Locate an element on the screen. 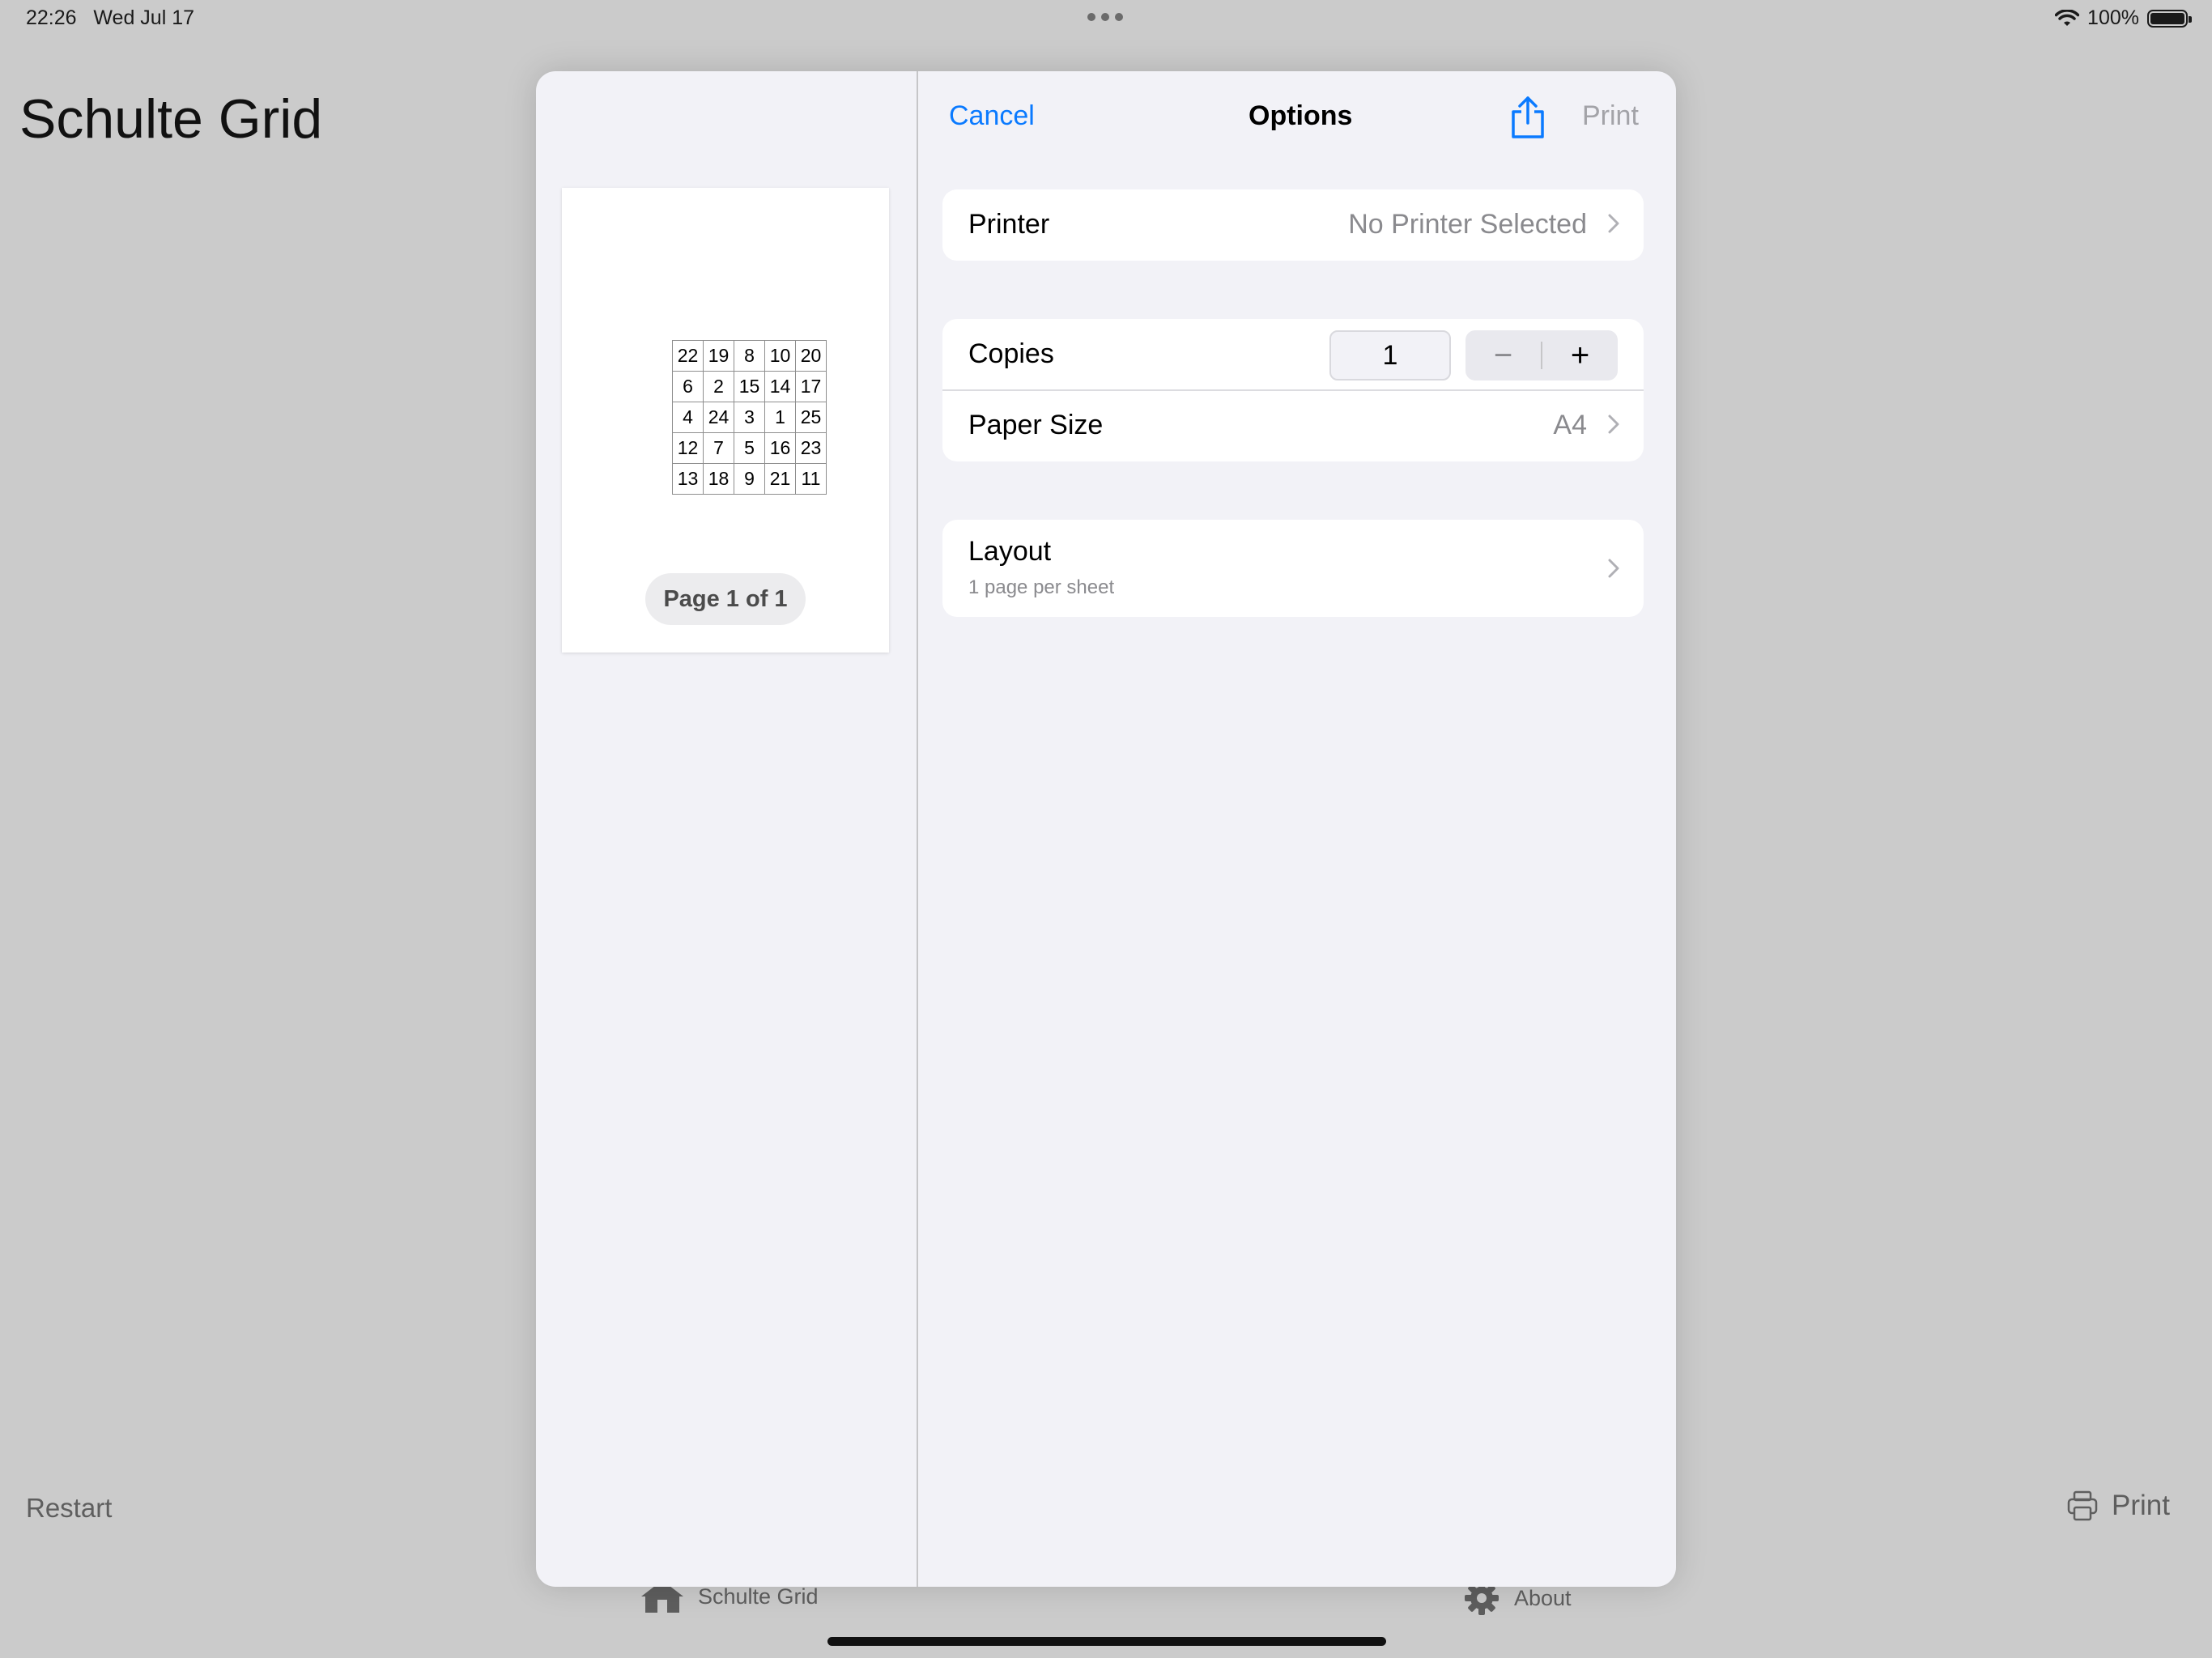  layout-label: Layout is located at coordinates (1010, 551).